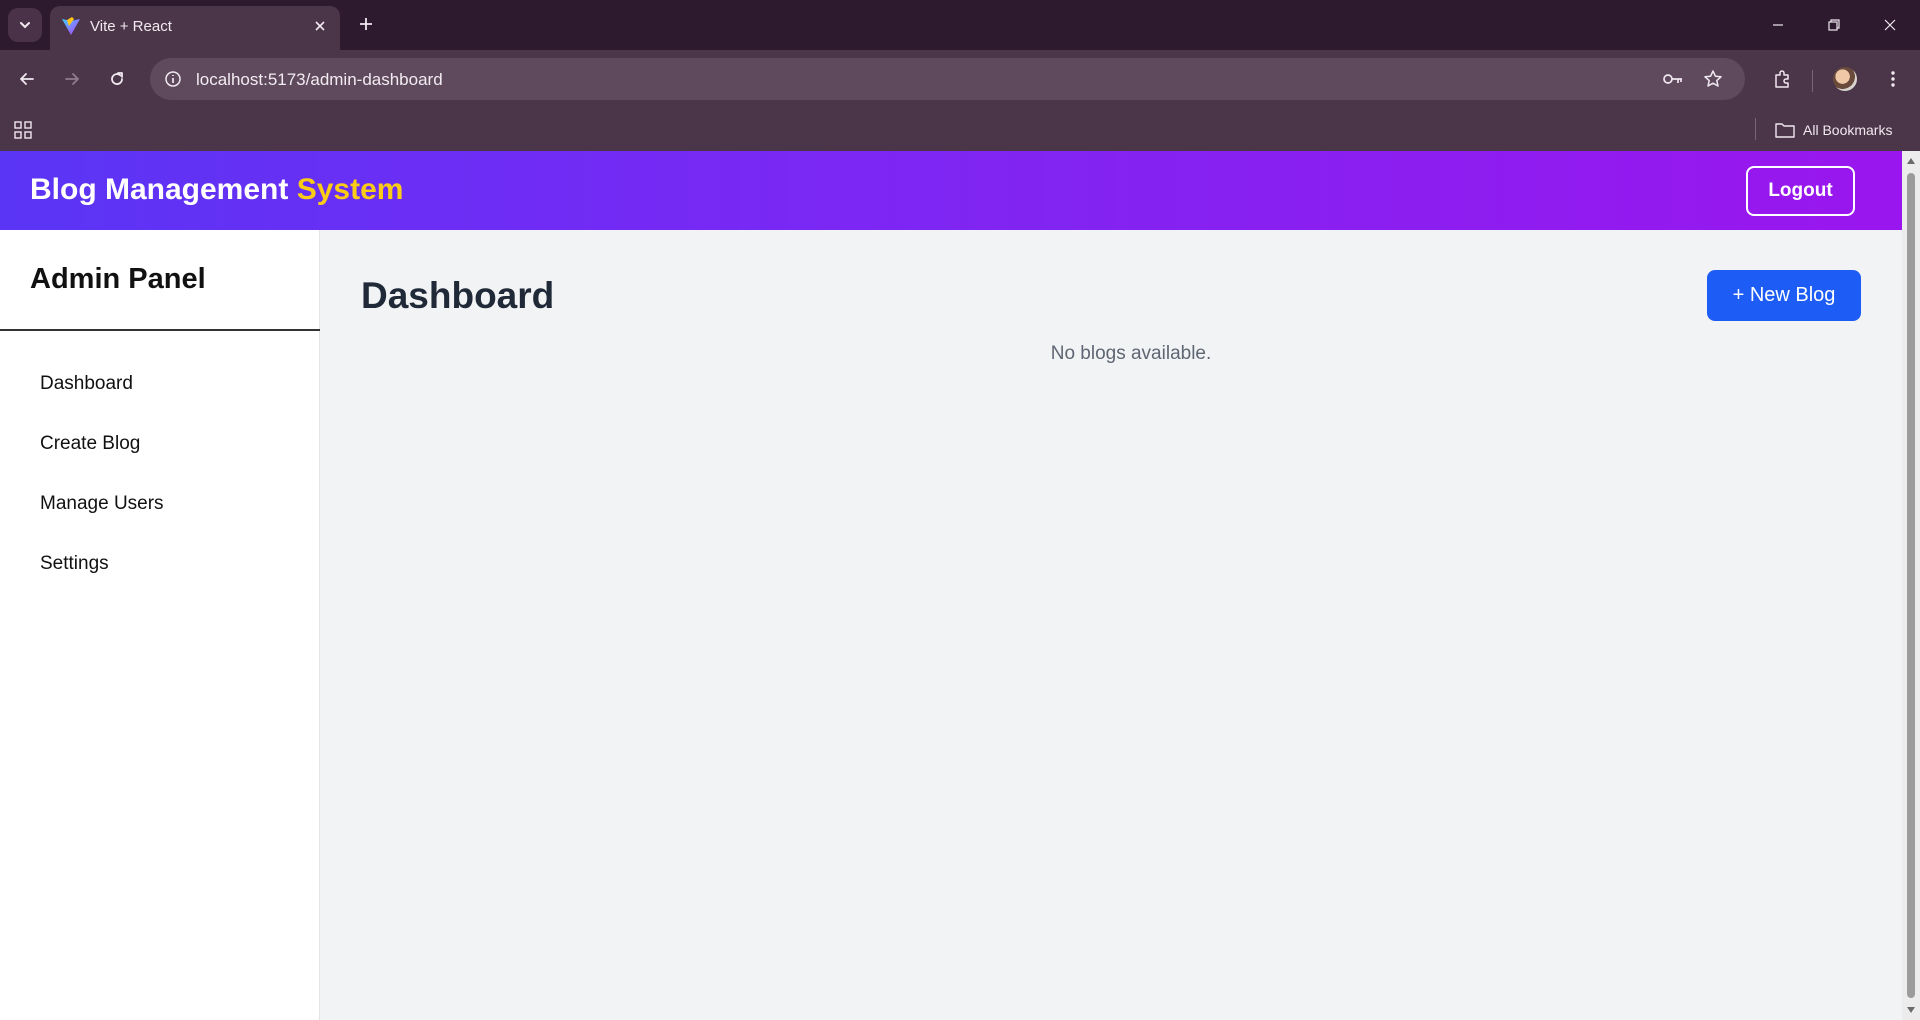 The height and width of the screenshot is (1020, 1920). Describe the element at coordinates (951, 190) in the screenshot. I see `app-header: Blog Management System Logout` at that location.